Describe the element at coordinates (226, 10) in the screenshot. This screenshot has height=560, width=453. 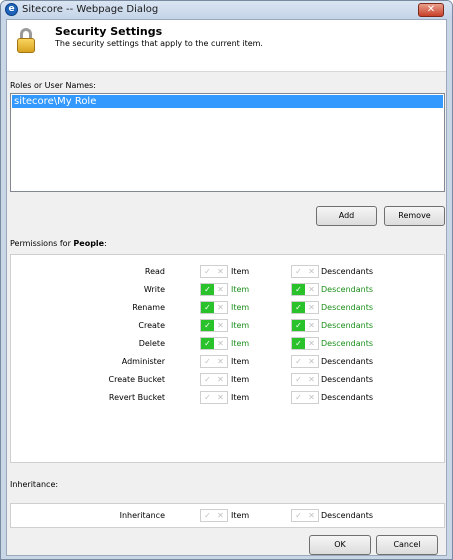
I see `title-bar: e Sitecore -- Webpage Dialog ✕` at that location.